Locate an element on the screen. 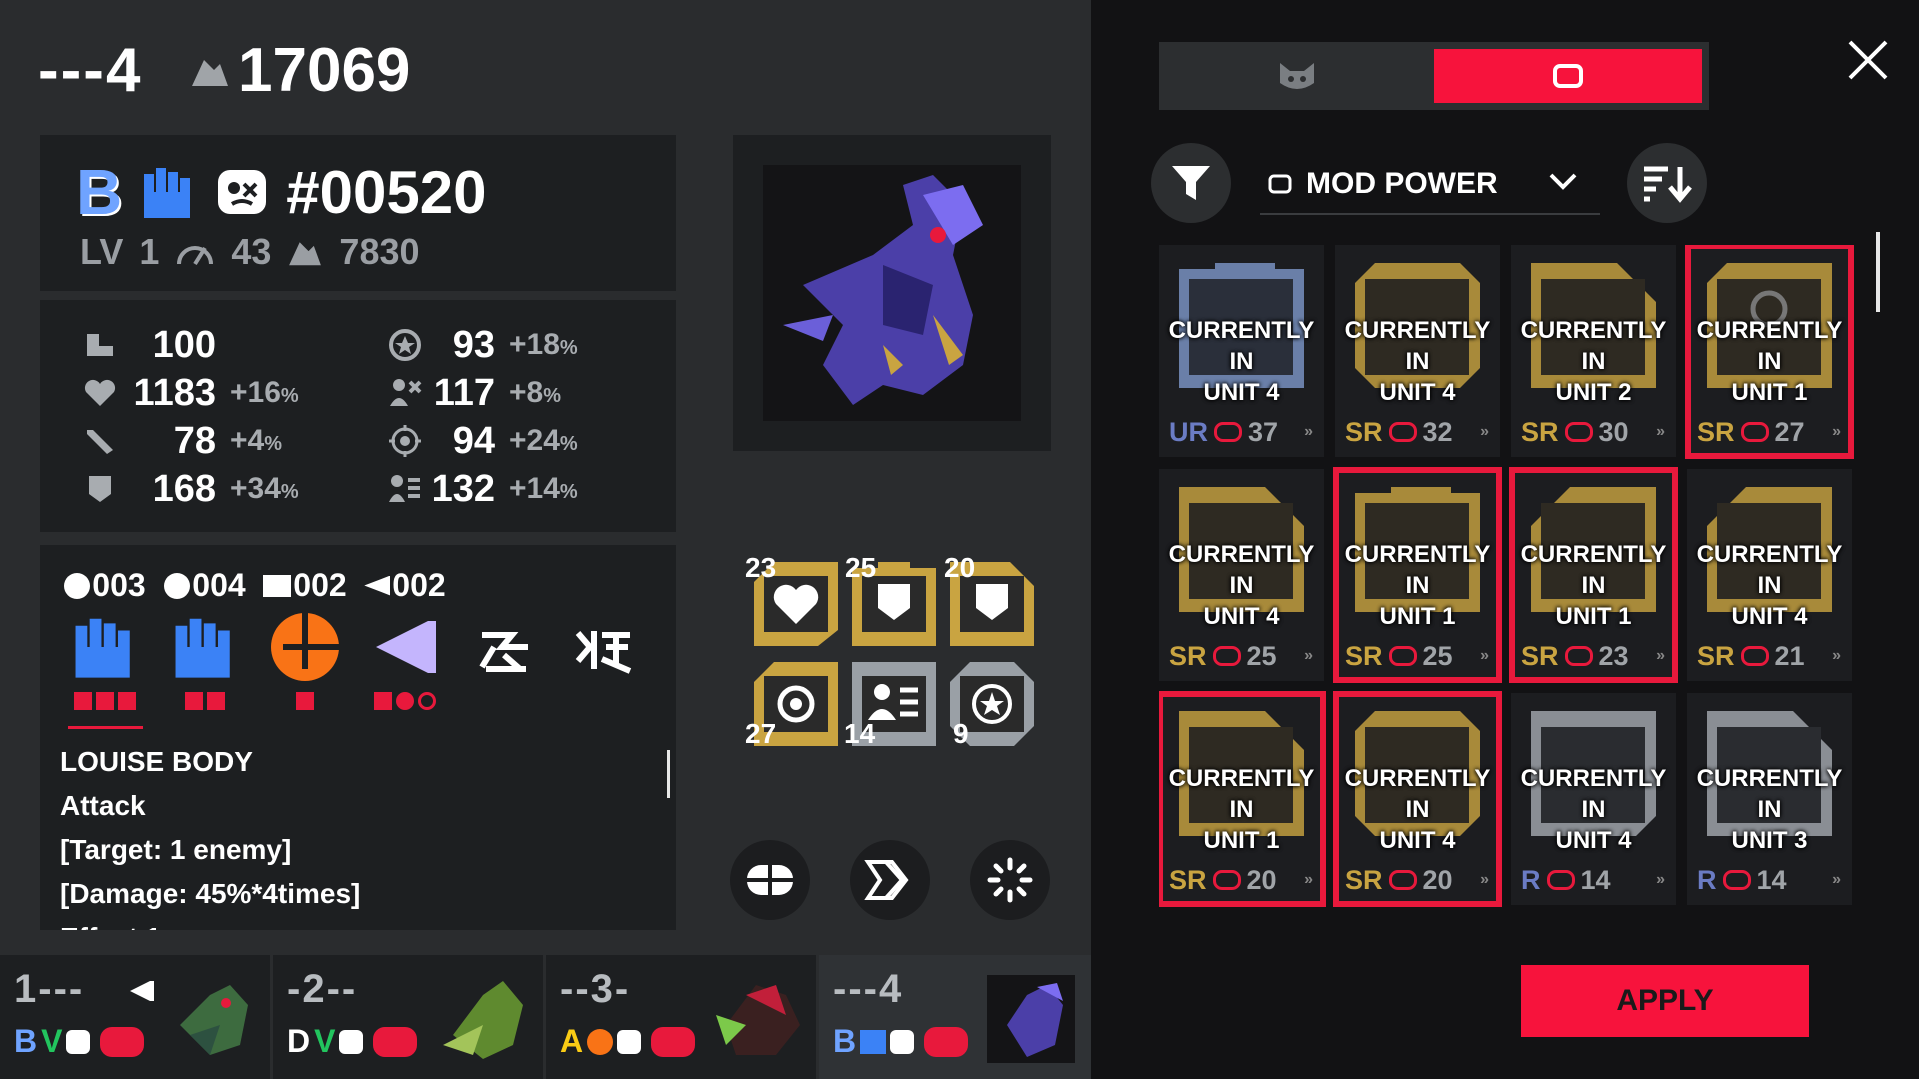 Image resolution: width=1919 pixels, height=1079 pixels. mod-tile: CURRENTLY IN UNIT 4 R 14 » is located at coordinates (1593, 799).